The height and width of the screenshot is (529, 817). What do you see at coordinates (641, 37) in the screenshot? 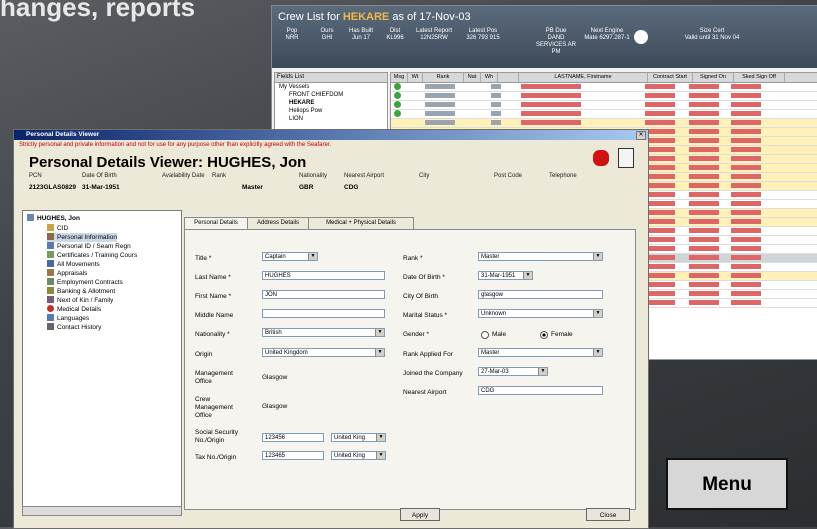
I see `ship-icon` at bounding box center [641, 37].